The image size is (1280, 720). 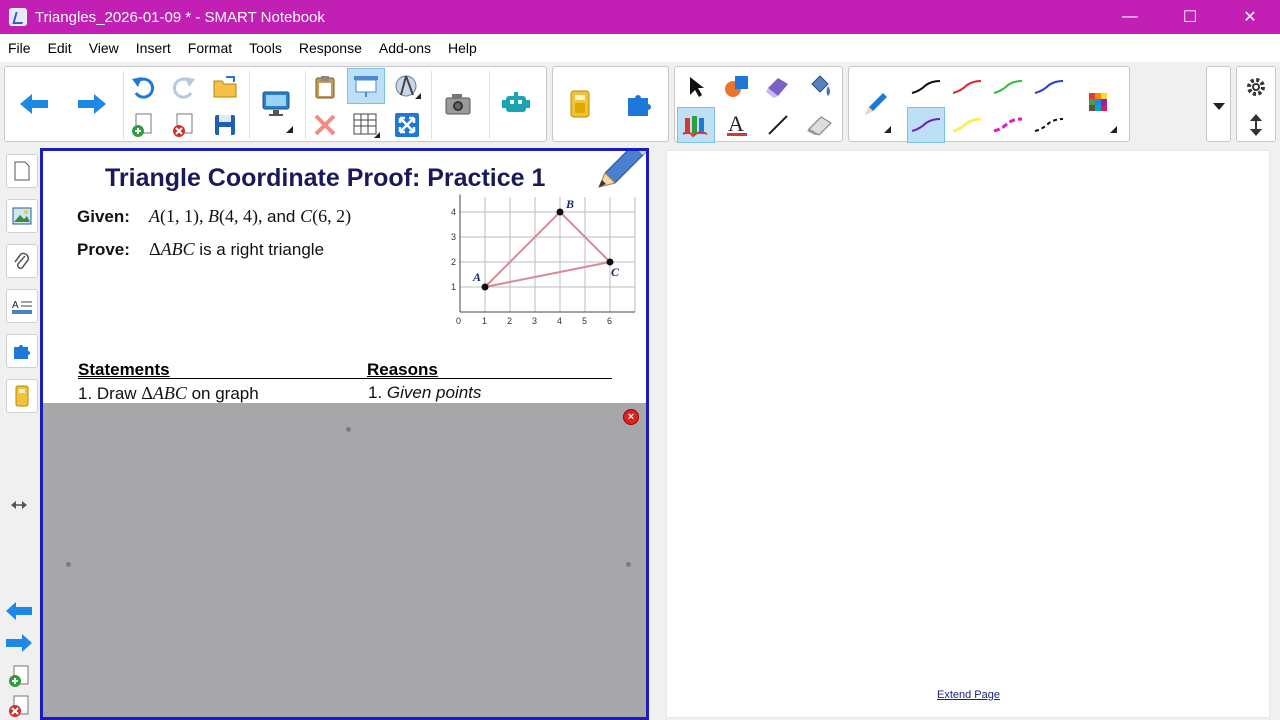 I want to click on menu-file: File, so click(x=19, y=48).